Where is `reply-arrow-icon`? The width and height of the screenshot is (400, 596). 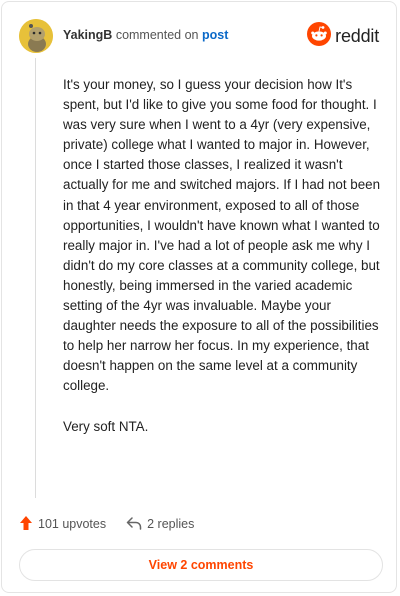
reply-arrow-icon is located at coordinates (136, 524).